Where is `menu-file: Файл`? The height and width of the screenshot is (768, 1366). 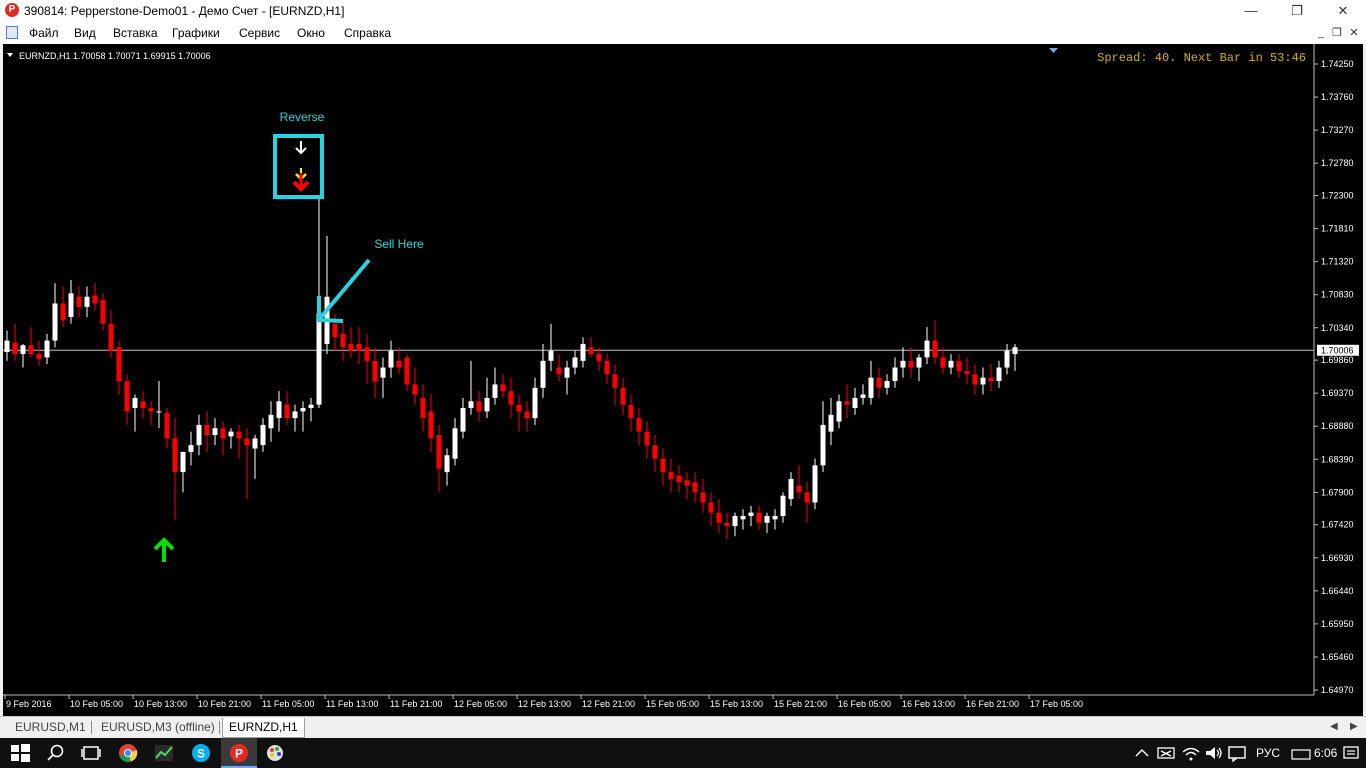
menu-file: Файл is located at coordinates (44, 33).